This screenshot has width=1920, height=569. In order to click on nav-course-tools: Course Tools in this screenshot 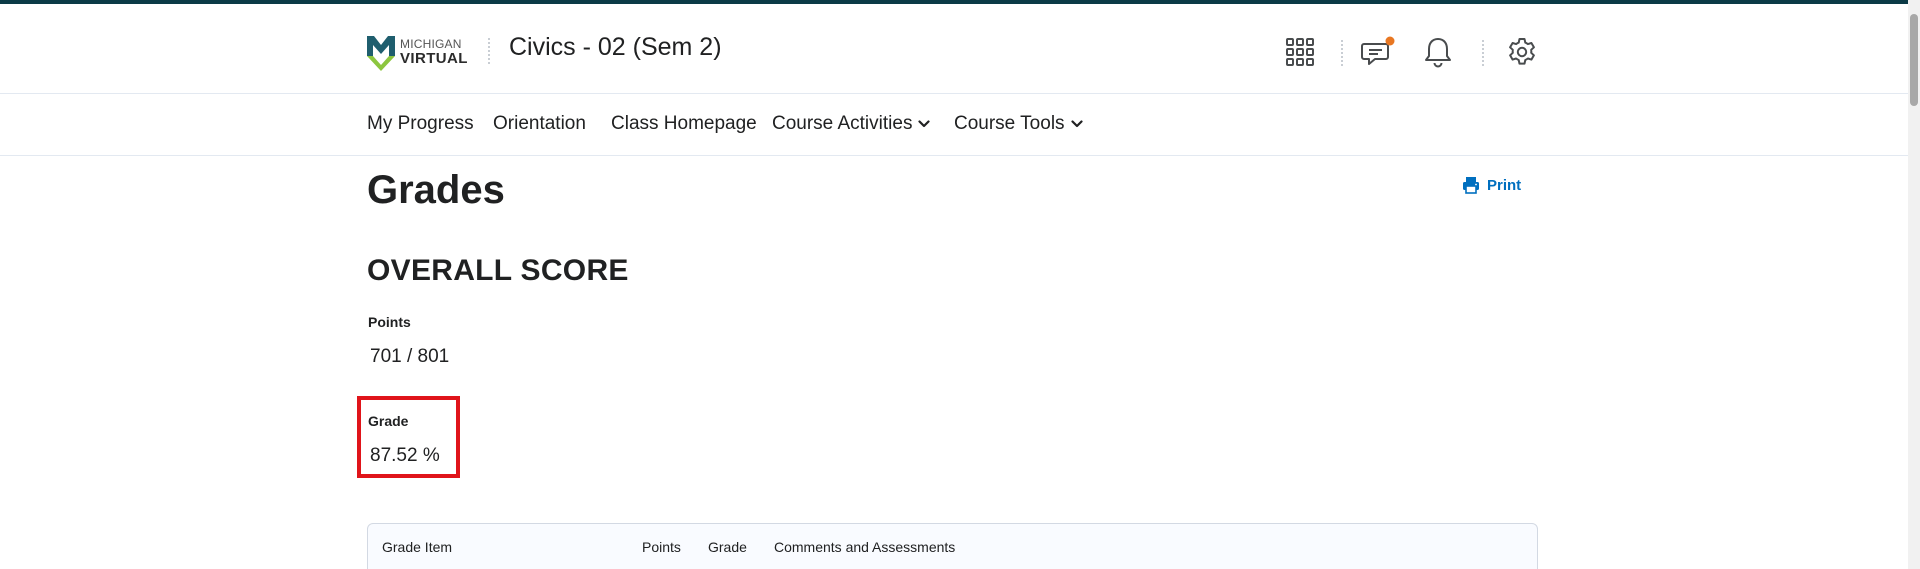, I will do `click(1018, 124)`.